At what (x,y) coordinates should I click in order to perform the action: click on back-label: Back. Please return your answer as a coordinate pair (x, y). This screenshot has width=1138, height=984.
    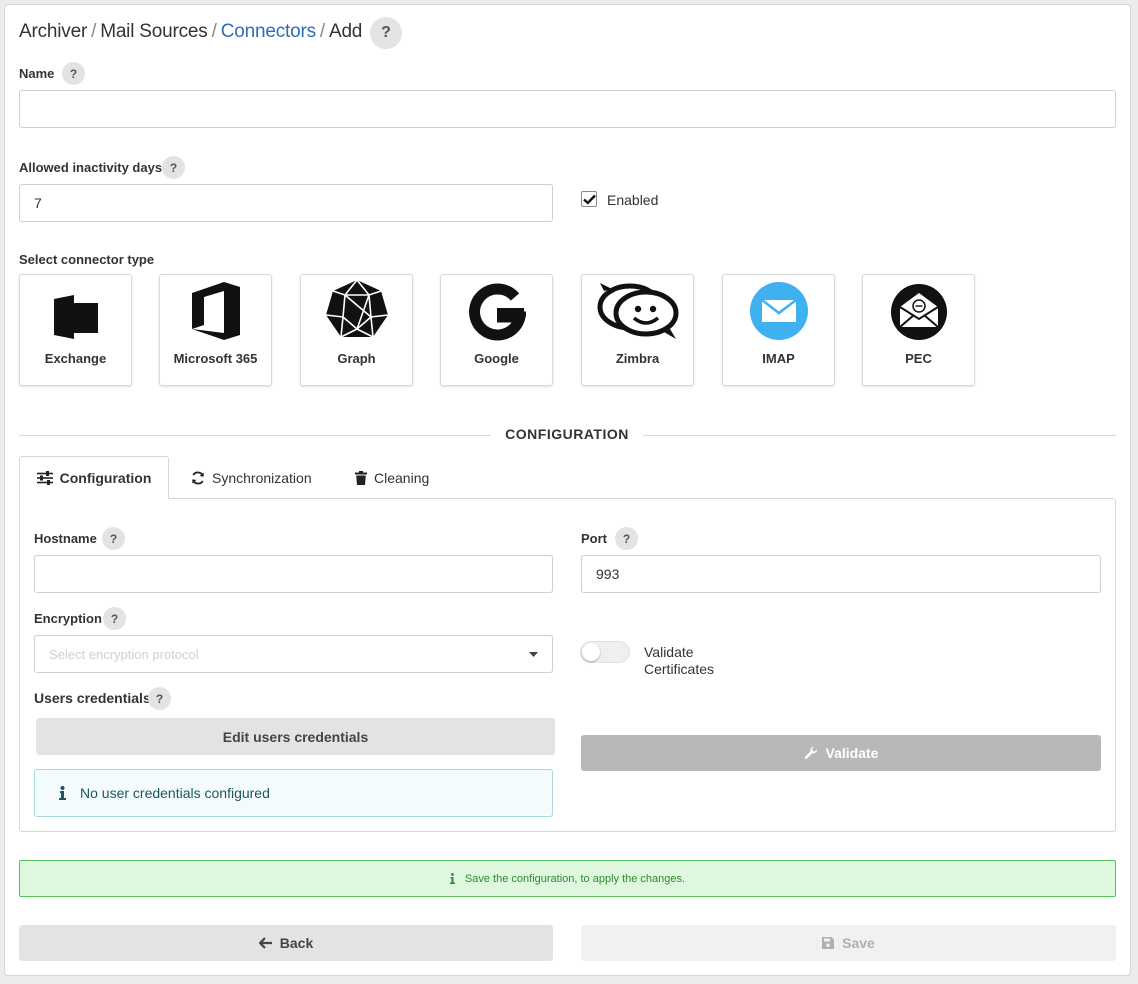
    Looking at the image, I should click on (296, 943).